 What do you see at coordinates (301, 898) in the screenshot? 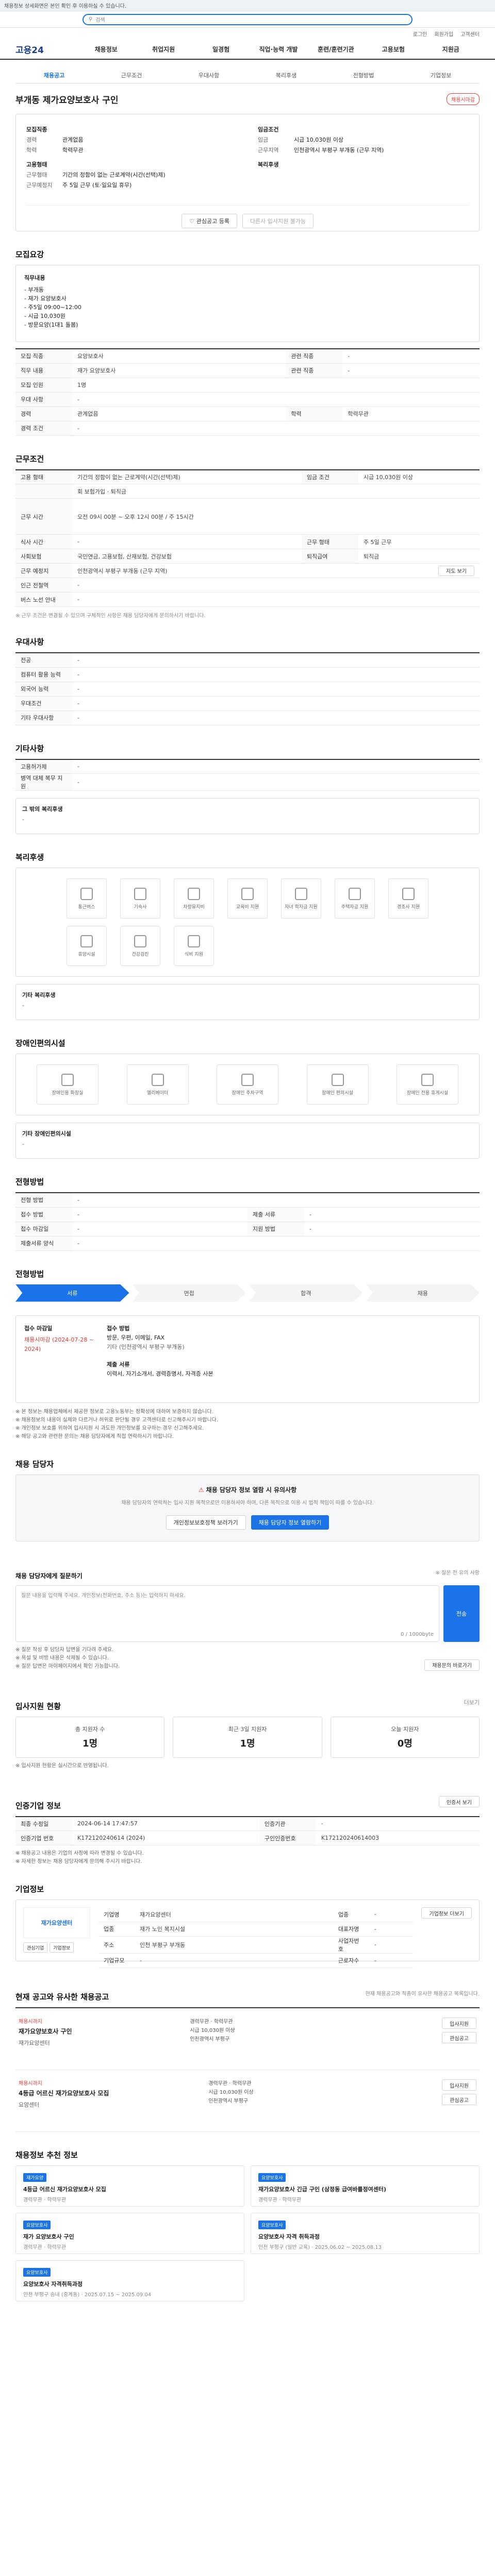
I see `welfare-item: 자녀 학자금 지원` at bounding box center [301, 898].